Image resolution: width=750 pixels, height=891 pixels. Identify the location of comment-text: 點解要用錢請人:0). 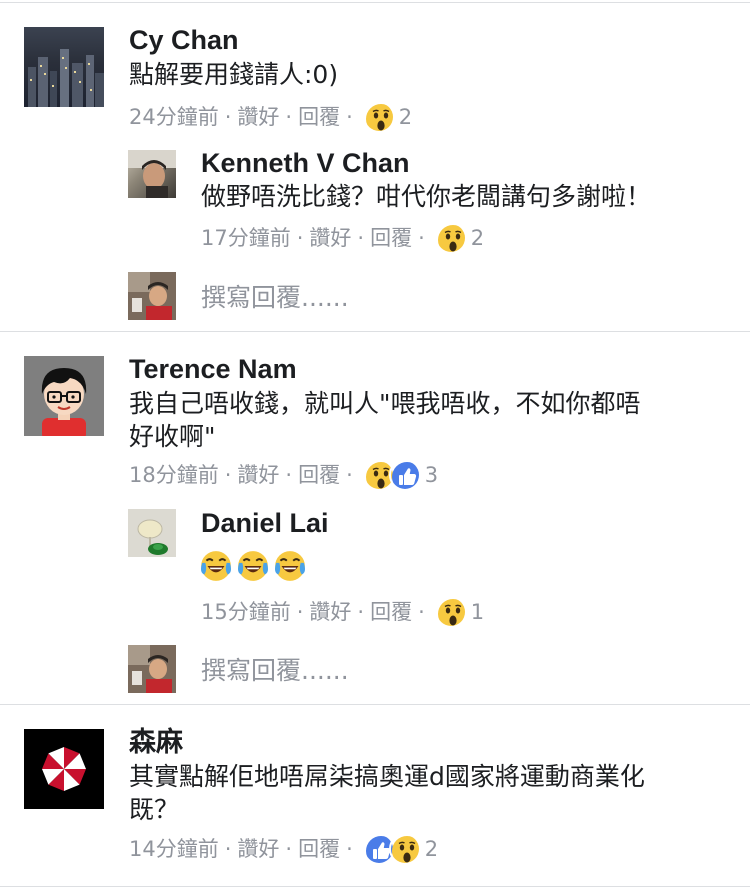
(234, 74).